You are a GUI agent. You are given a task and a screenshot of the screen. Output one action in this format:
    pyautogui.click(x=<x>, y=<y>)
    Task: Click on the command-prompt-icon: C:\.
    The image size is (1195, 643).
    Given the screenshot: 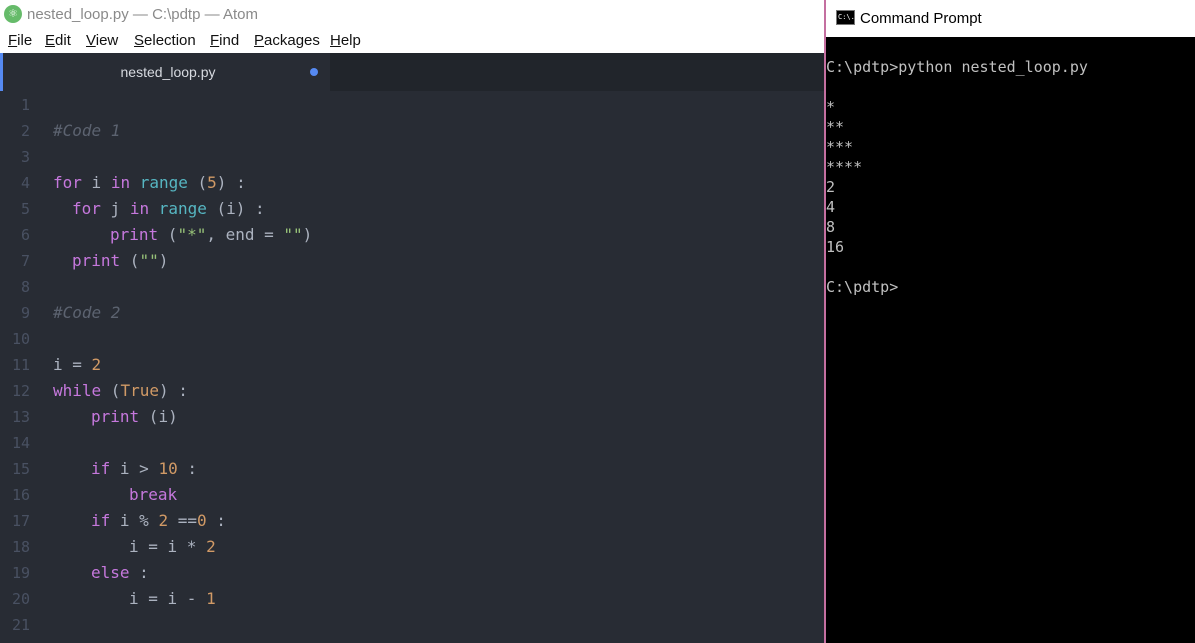 What is the action you would take?
    pyautogui.click(x=845, y=17)
    